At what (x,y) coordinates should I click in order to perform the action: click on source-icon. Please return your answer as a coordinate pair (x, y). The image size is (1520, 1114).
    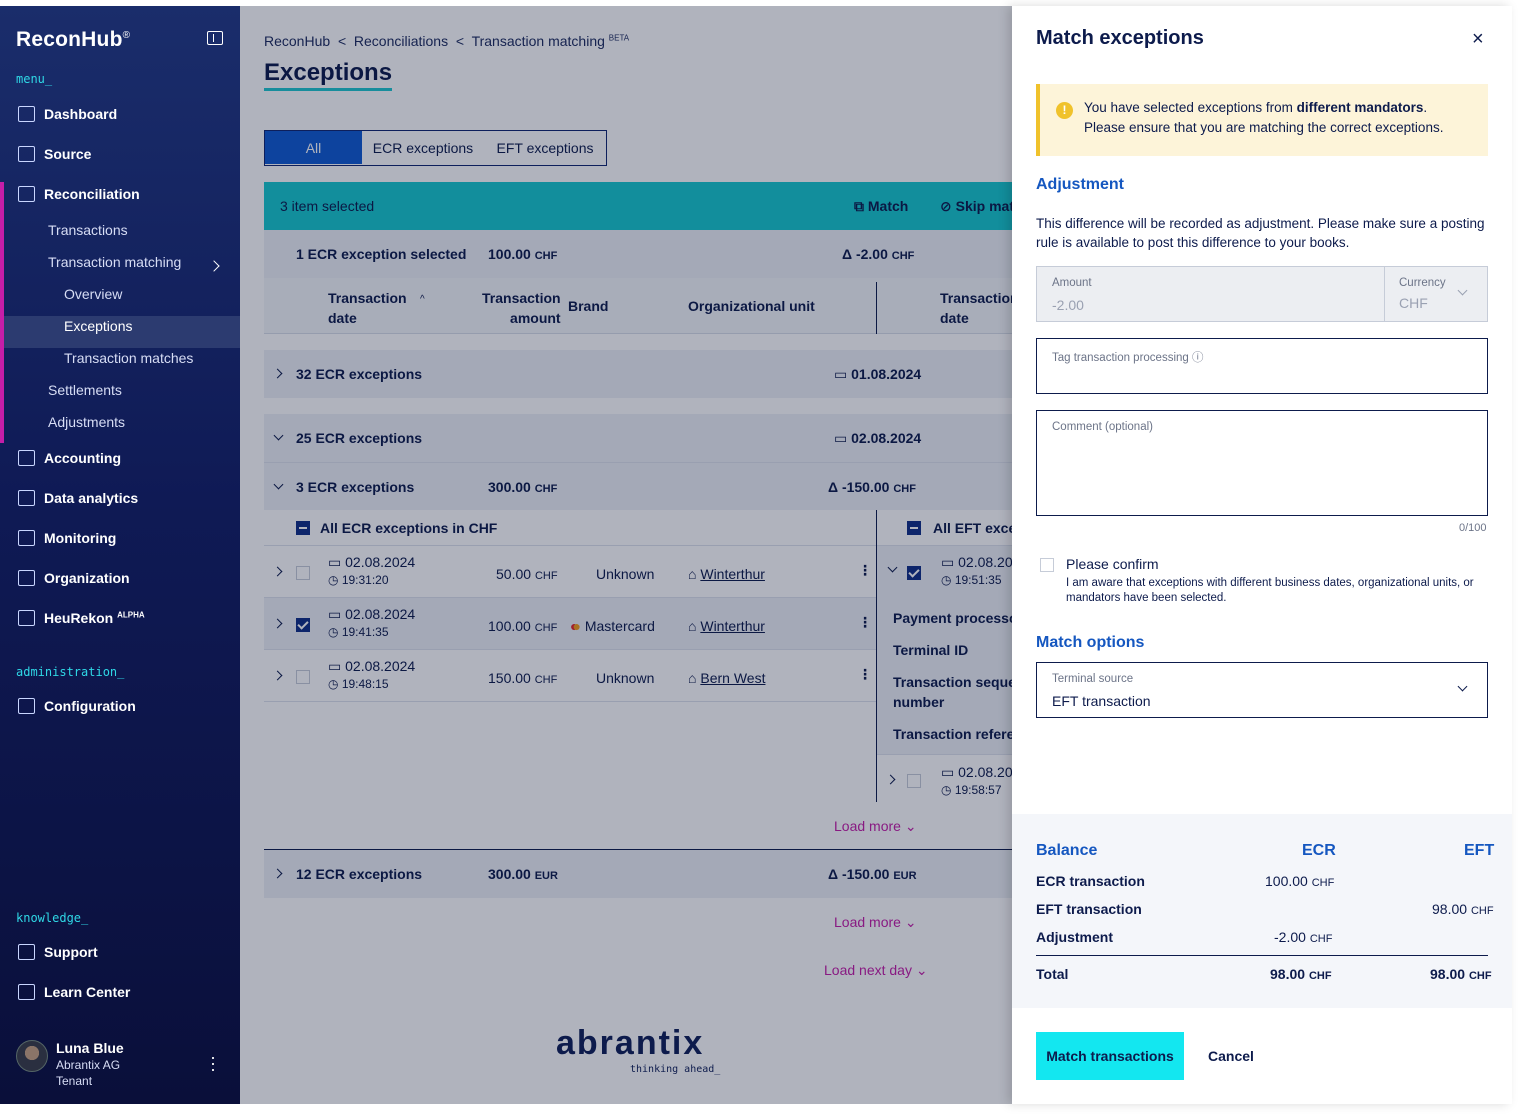
    Looking at the image, I should click on (26, 154).